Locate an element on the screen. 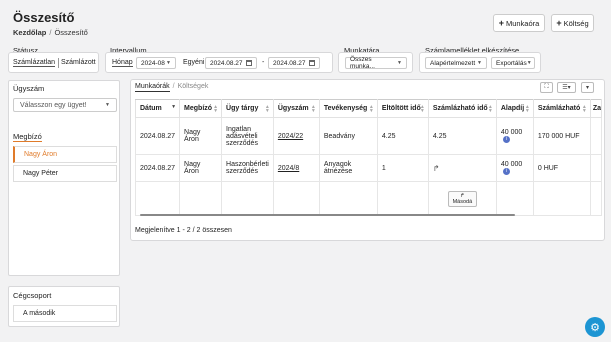  column-header-base-fee: Alapdíj ▲ ▼ is located at coordinates (514, 108).